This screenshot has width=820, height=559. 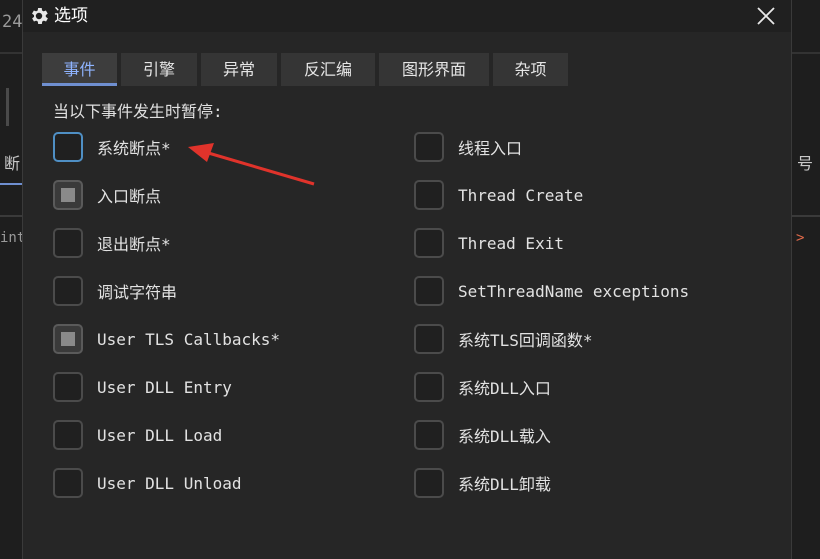 I want to click on close-icon, so click(x=766, y=16).